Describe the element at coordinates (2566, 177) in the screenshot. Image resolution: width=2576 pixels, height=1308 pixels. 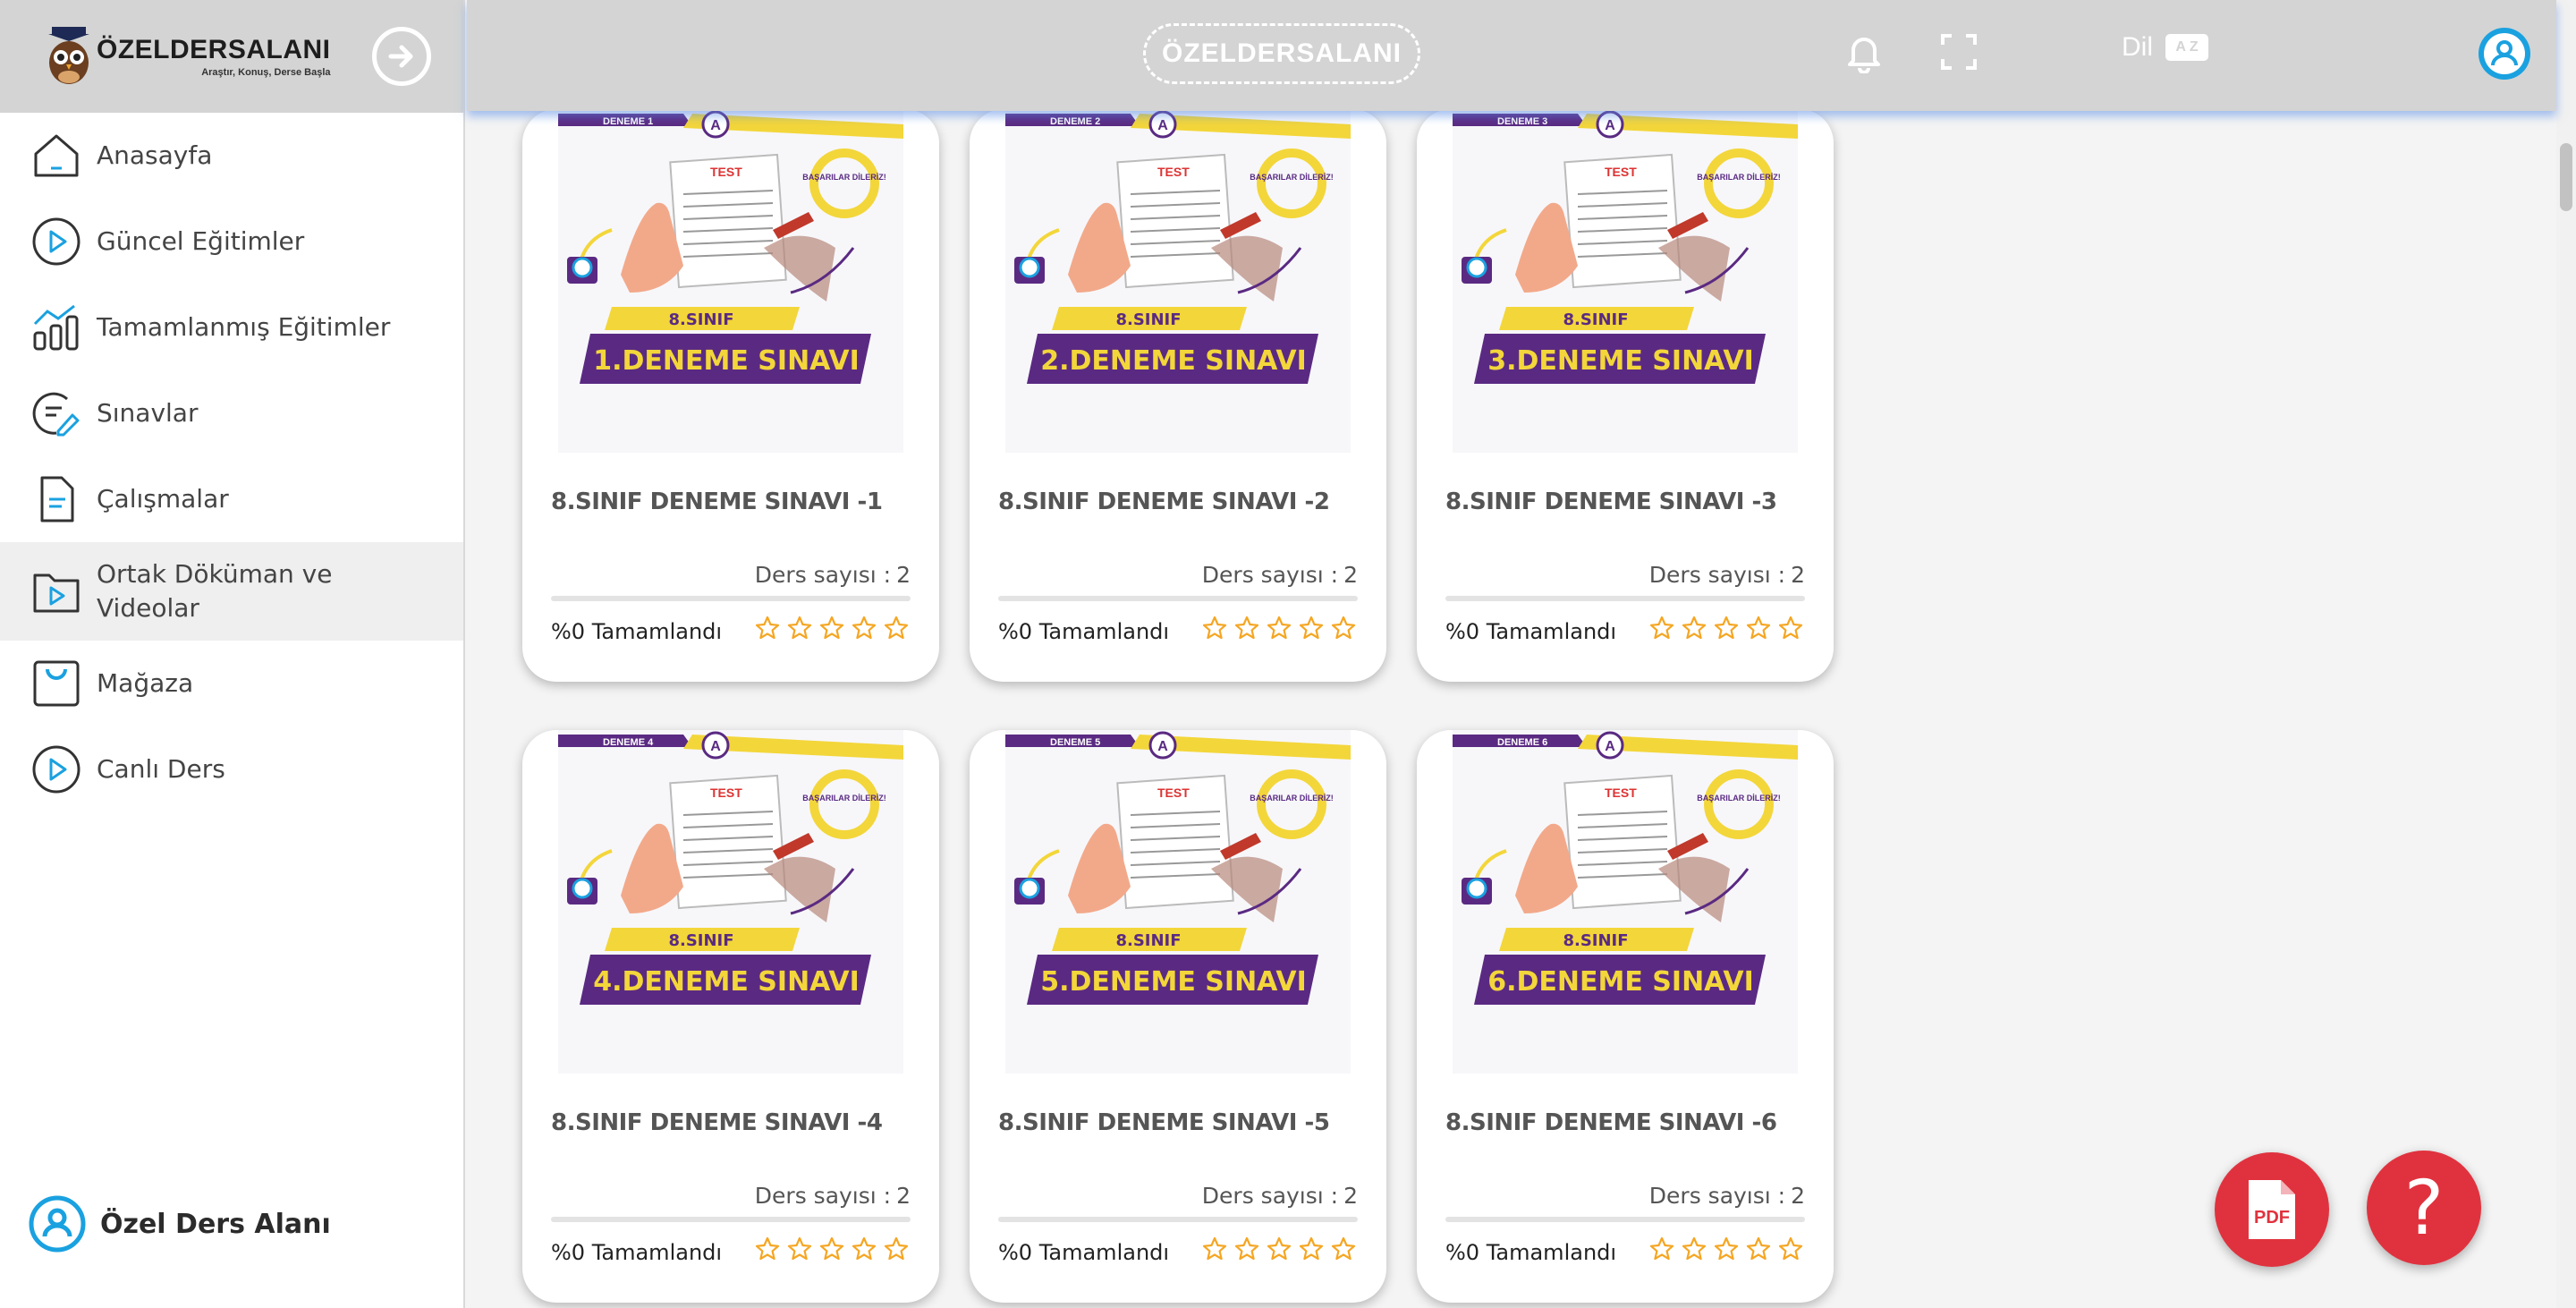
I see `scrollbar-thumb` at that location.